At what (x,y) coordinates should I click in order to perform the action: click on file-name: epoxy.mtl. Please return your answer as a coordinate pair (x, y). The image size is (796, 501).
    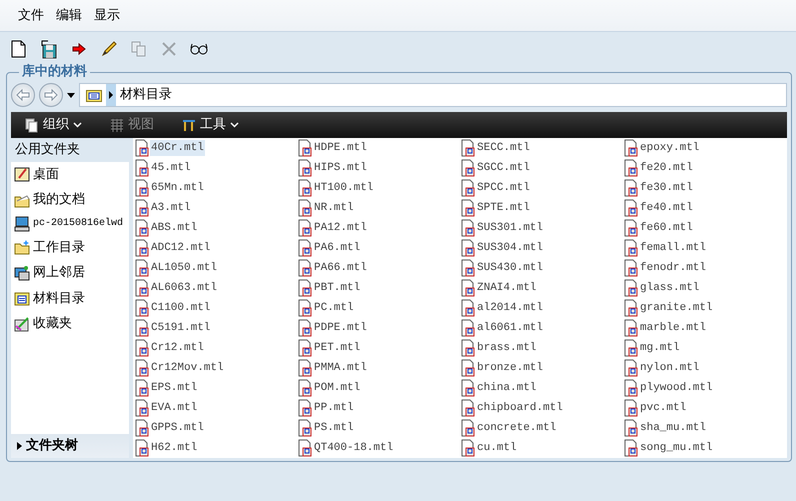
    Looking at the image, I should click on (669, 148).